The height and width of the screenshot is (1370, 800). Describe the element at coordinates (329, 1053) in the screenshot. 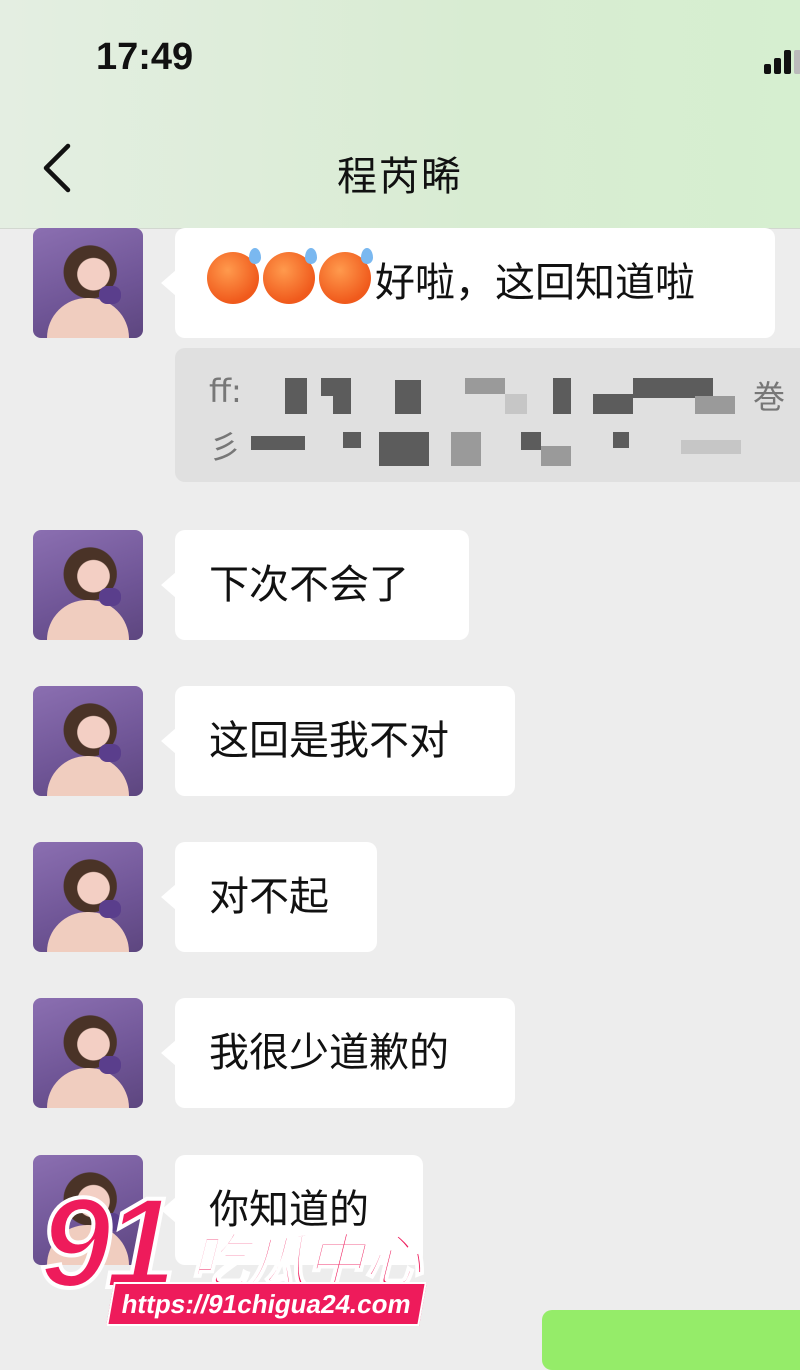

I see `message-text: 我很少道歉的` at that location.